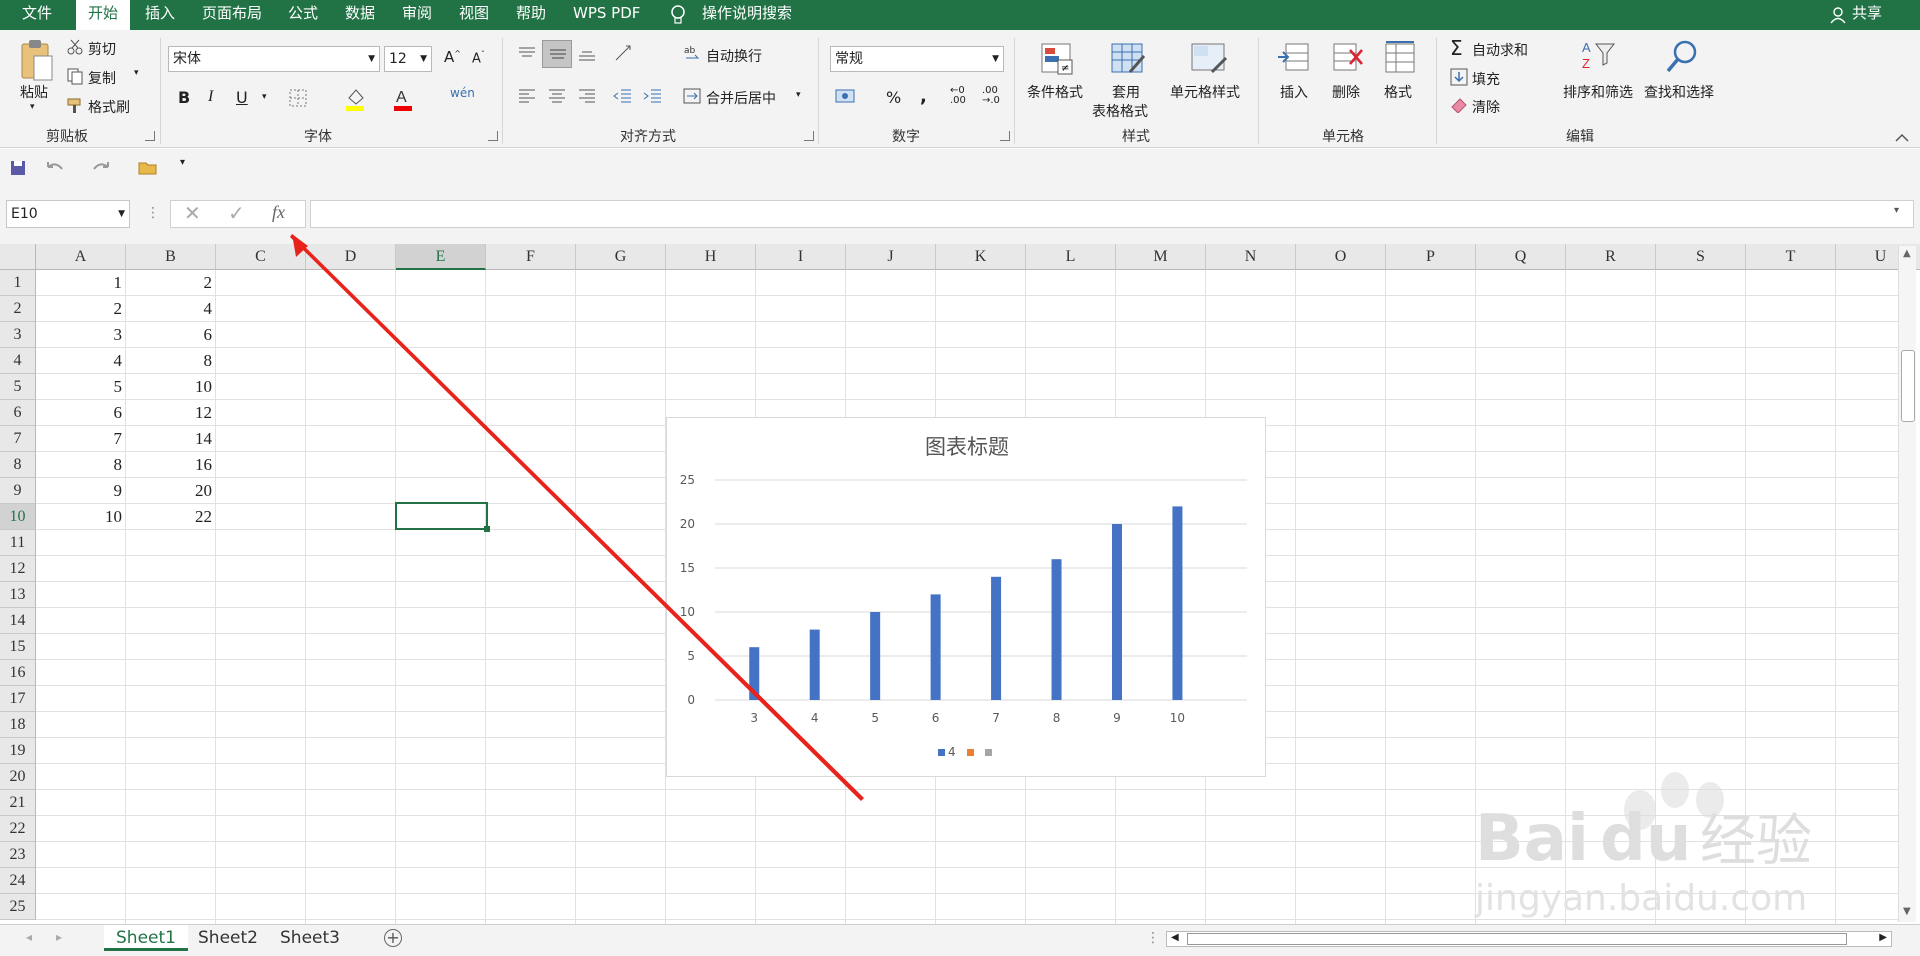  Describe the element at coordinates (34, 92) in the screenshot. I see `paste-button: 粘贴` at that location.